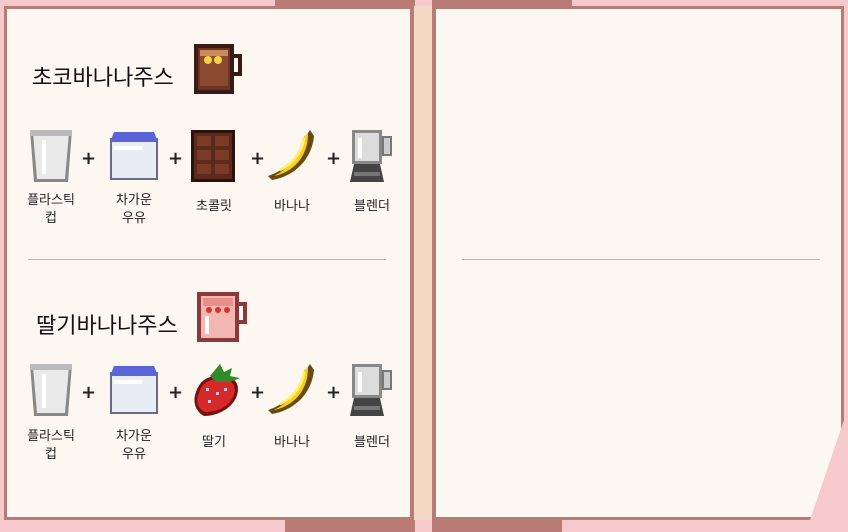 This screenshot has width=848, height=532. I want to click on choco-banana-juice-icon, so click(219, 67).